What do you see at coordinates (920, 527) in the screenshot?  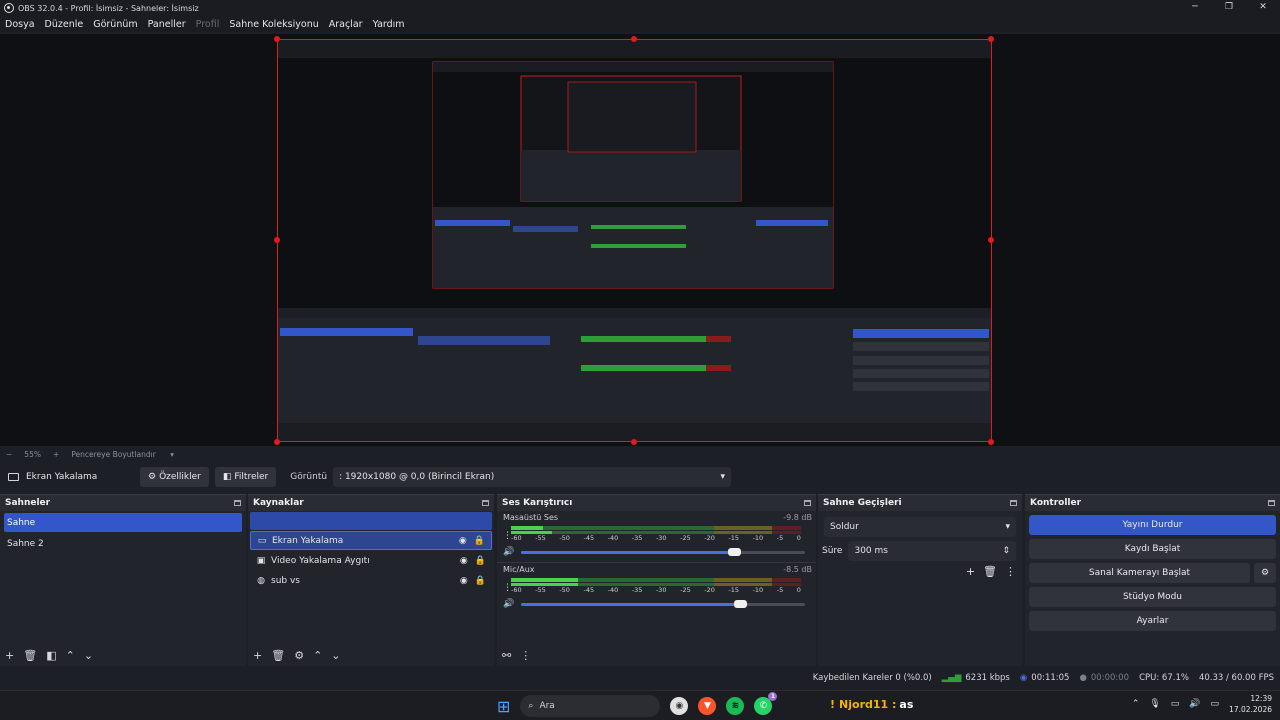 I see `transition-select: Soldur ▾` at bounding box center [920, 527].